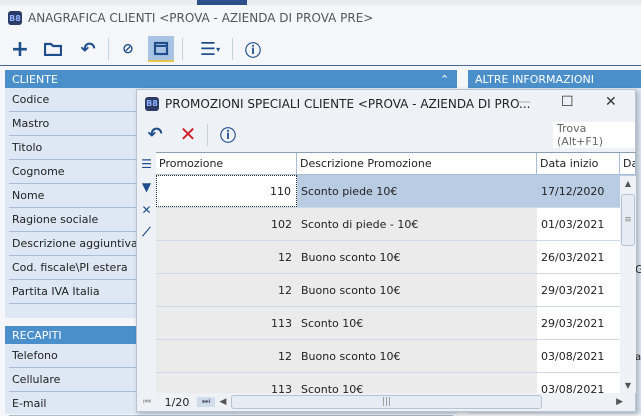 Image resolution: width=641 pixels, height=416 pixels. Describe the element at coordinates (417, 224) in the screenshot. I see `cell-descrizione: Sconto di piede - 10€` at that location.